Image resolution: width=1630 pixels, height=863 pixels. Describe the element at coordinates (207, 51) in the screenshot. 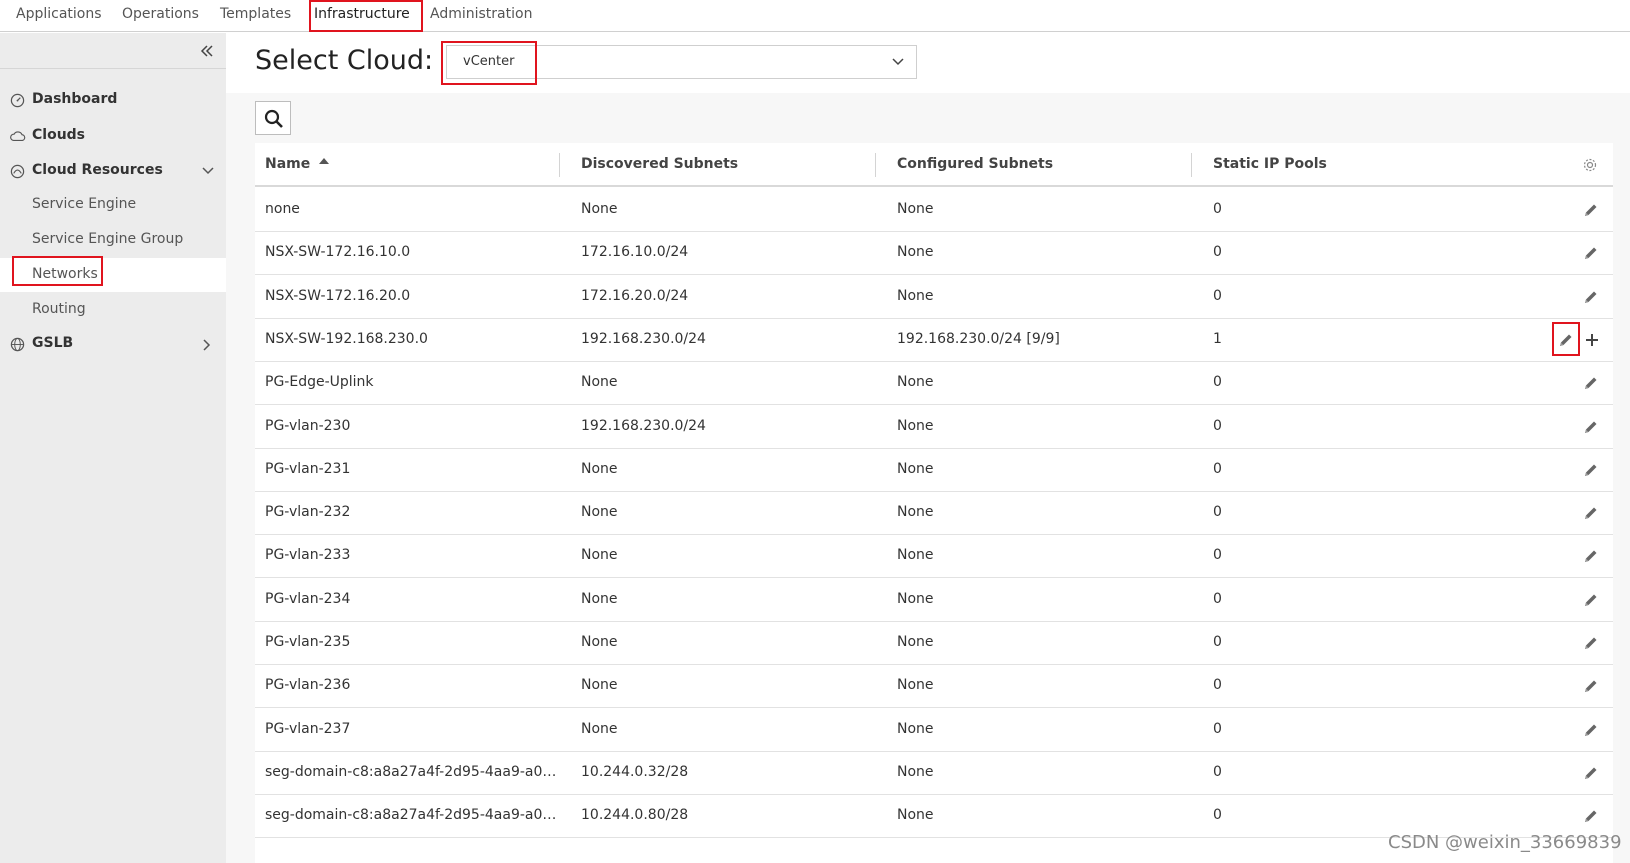

I see `double-chevron-left-icon` at that location.